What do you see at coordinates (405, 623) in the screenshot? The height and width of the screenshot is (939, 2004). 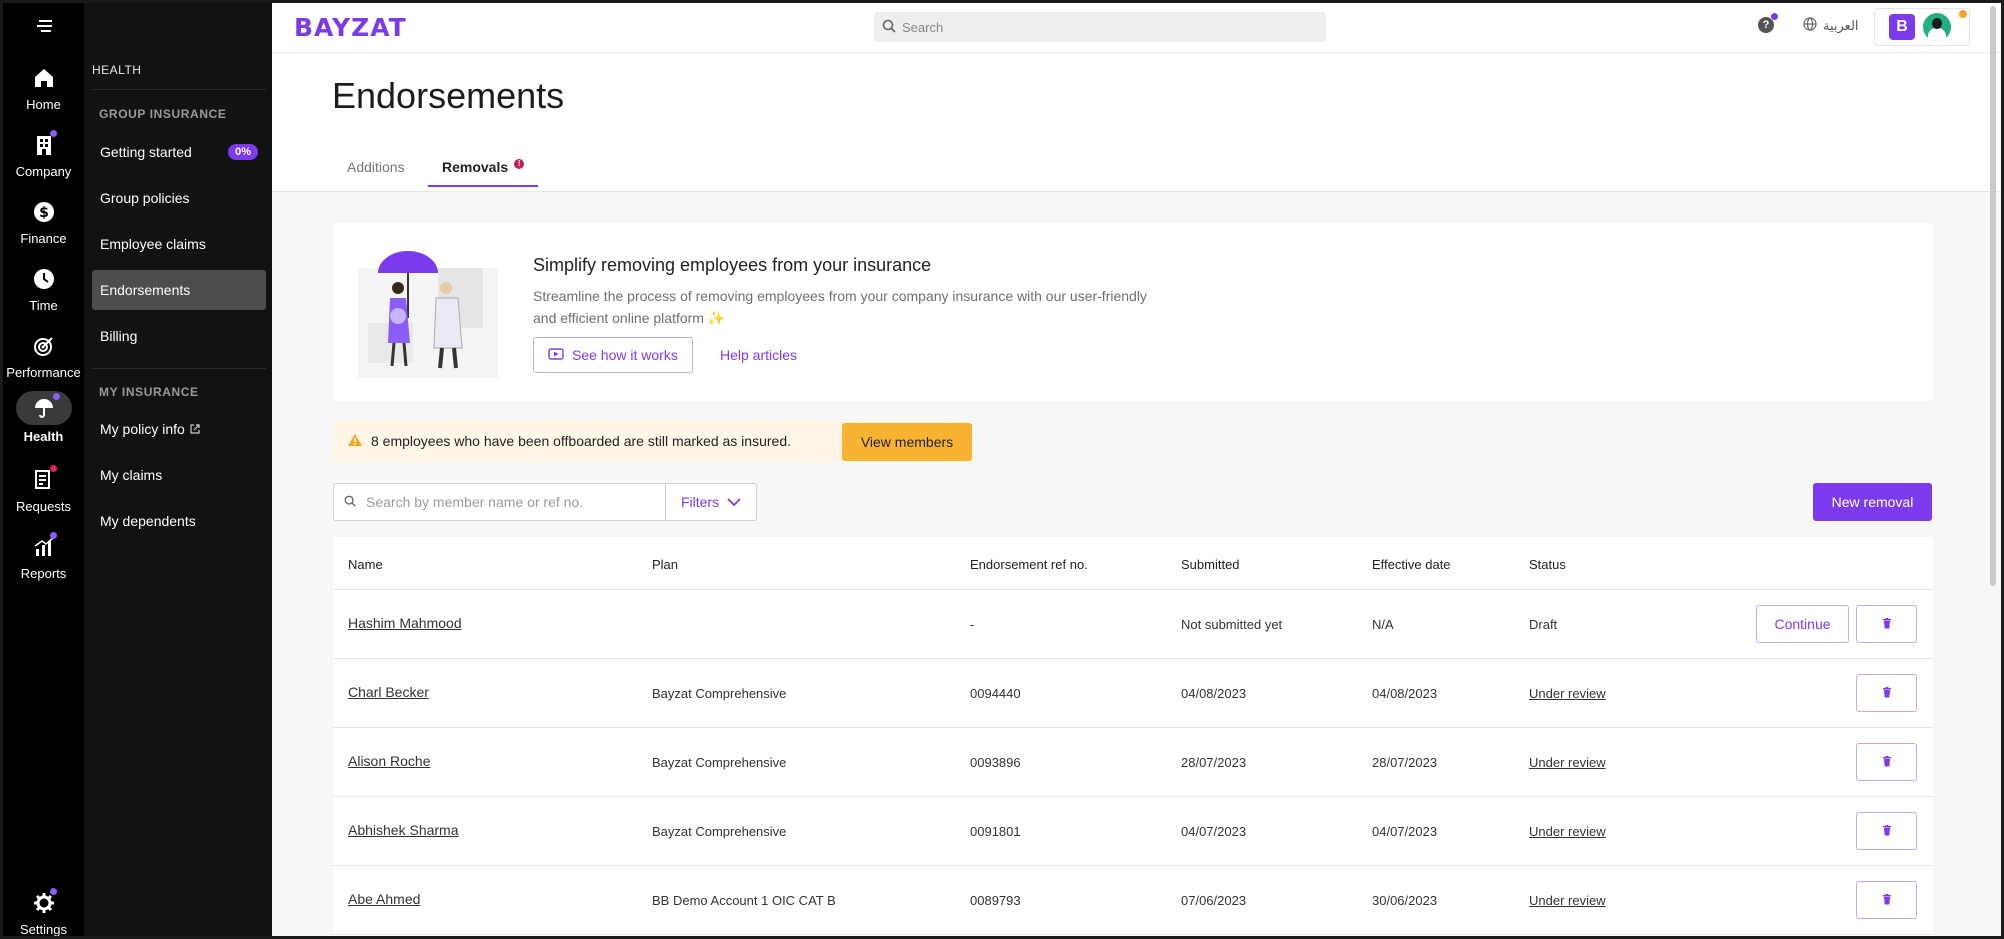 I see `member-name-link: Hashim Mahmood` at bounding box center [405, 623].